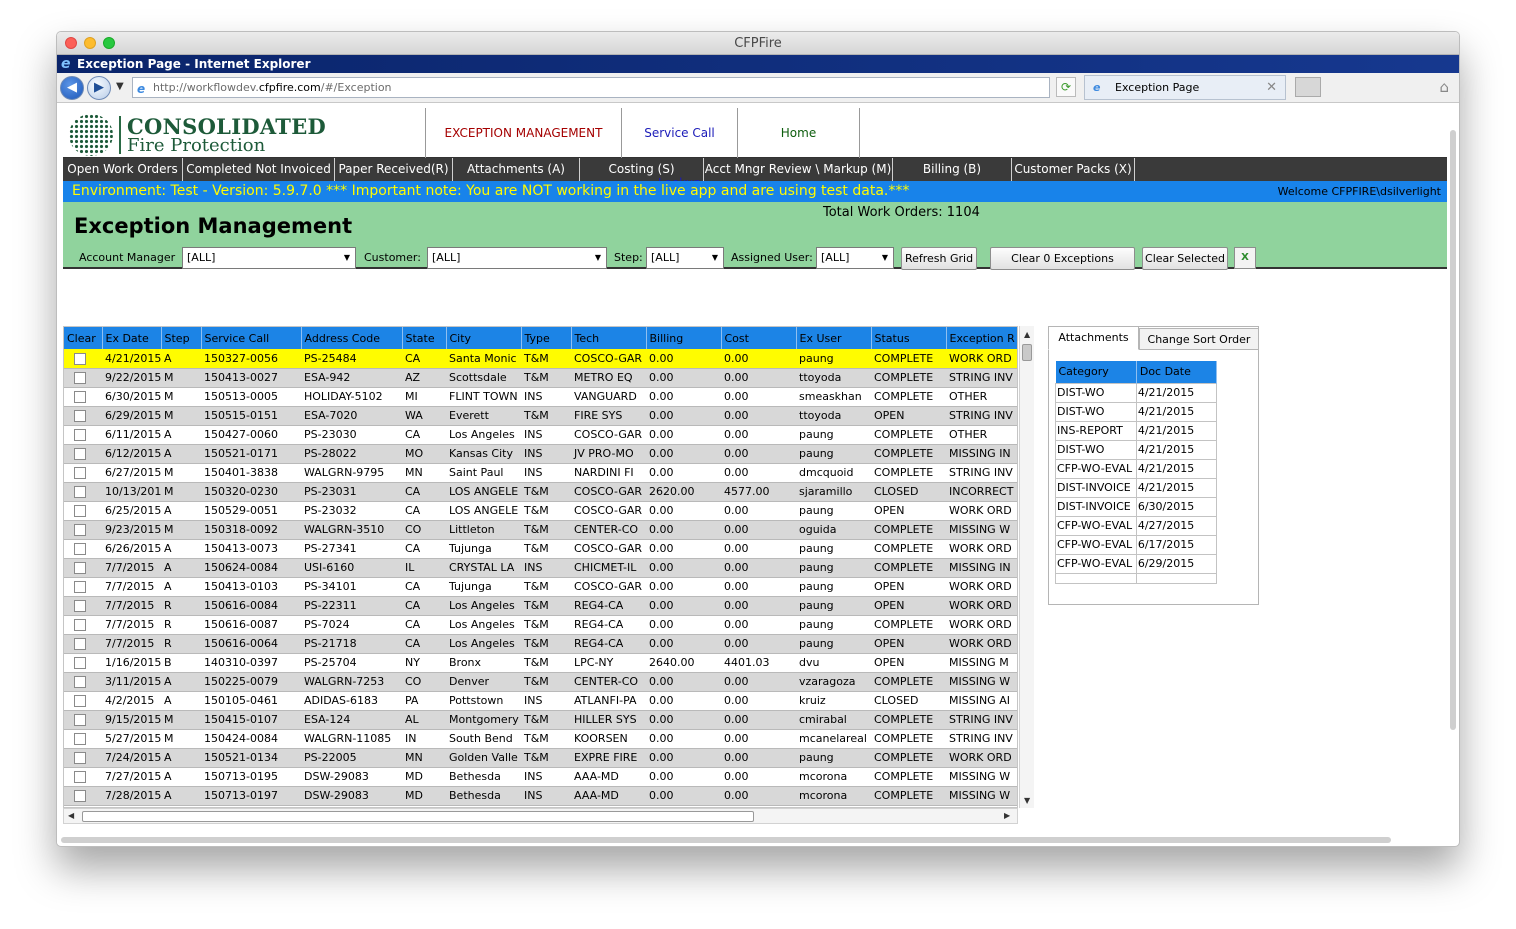 This screenshot has width=1516, height=929. I want to click on scroll-up-icon: ▲, so click(1027, 334).